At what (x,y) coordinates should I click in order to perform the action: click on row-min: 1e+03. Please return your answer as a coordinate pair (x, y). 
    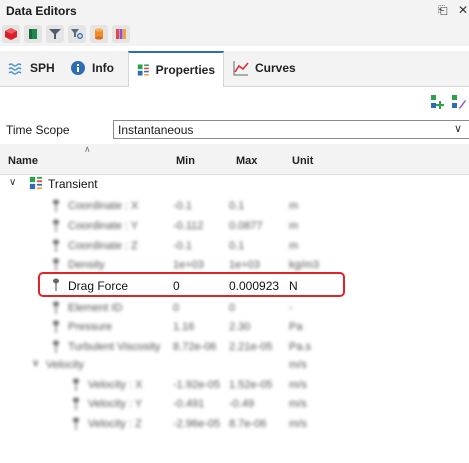
    Looking at the image, I should click on (188, 265).